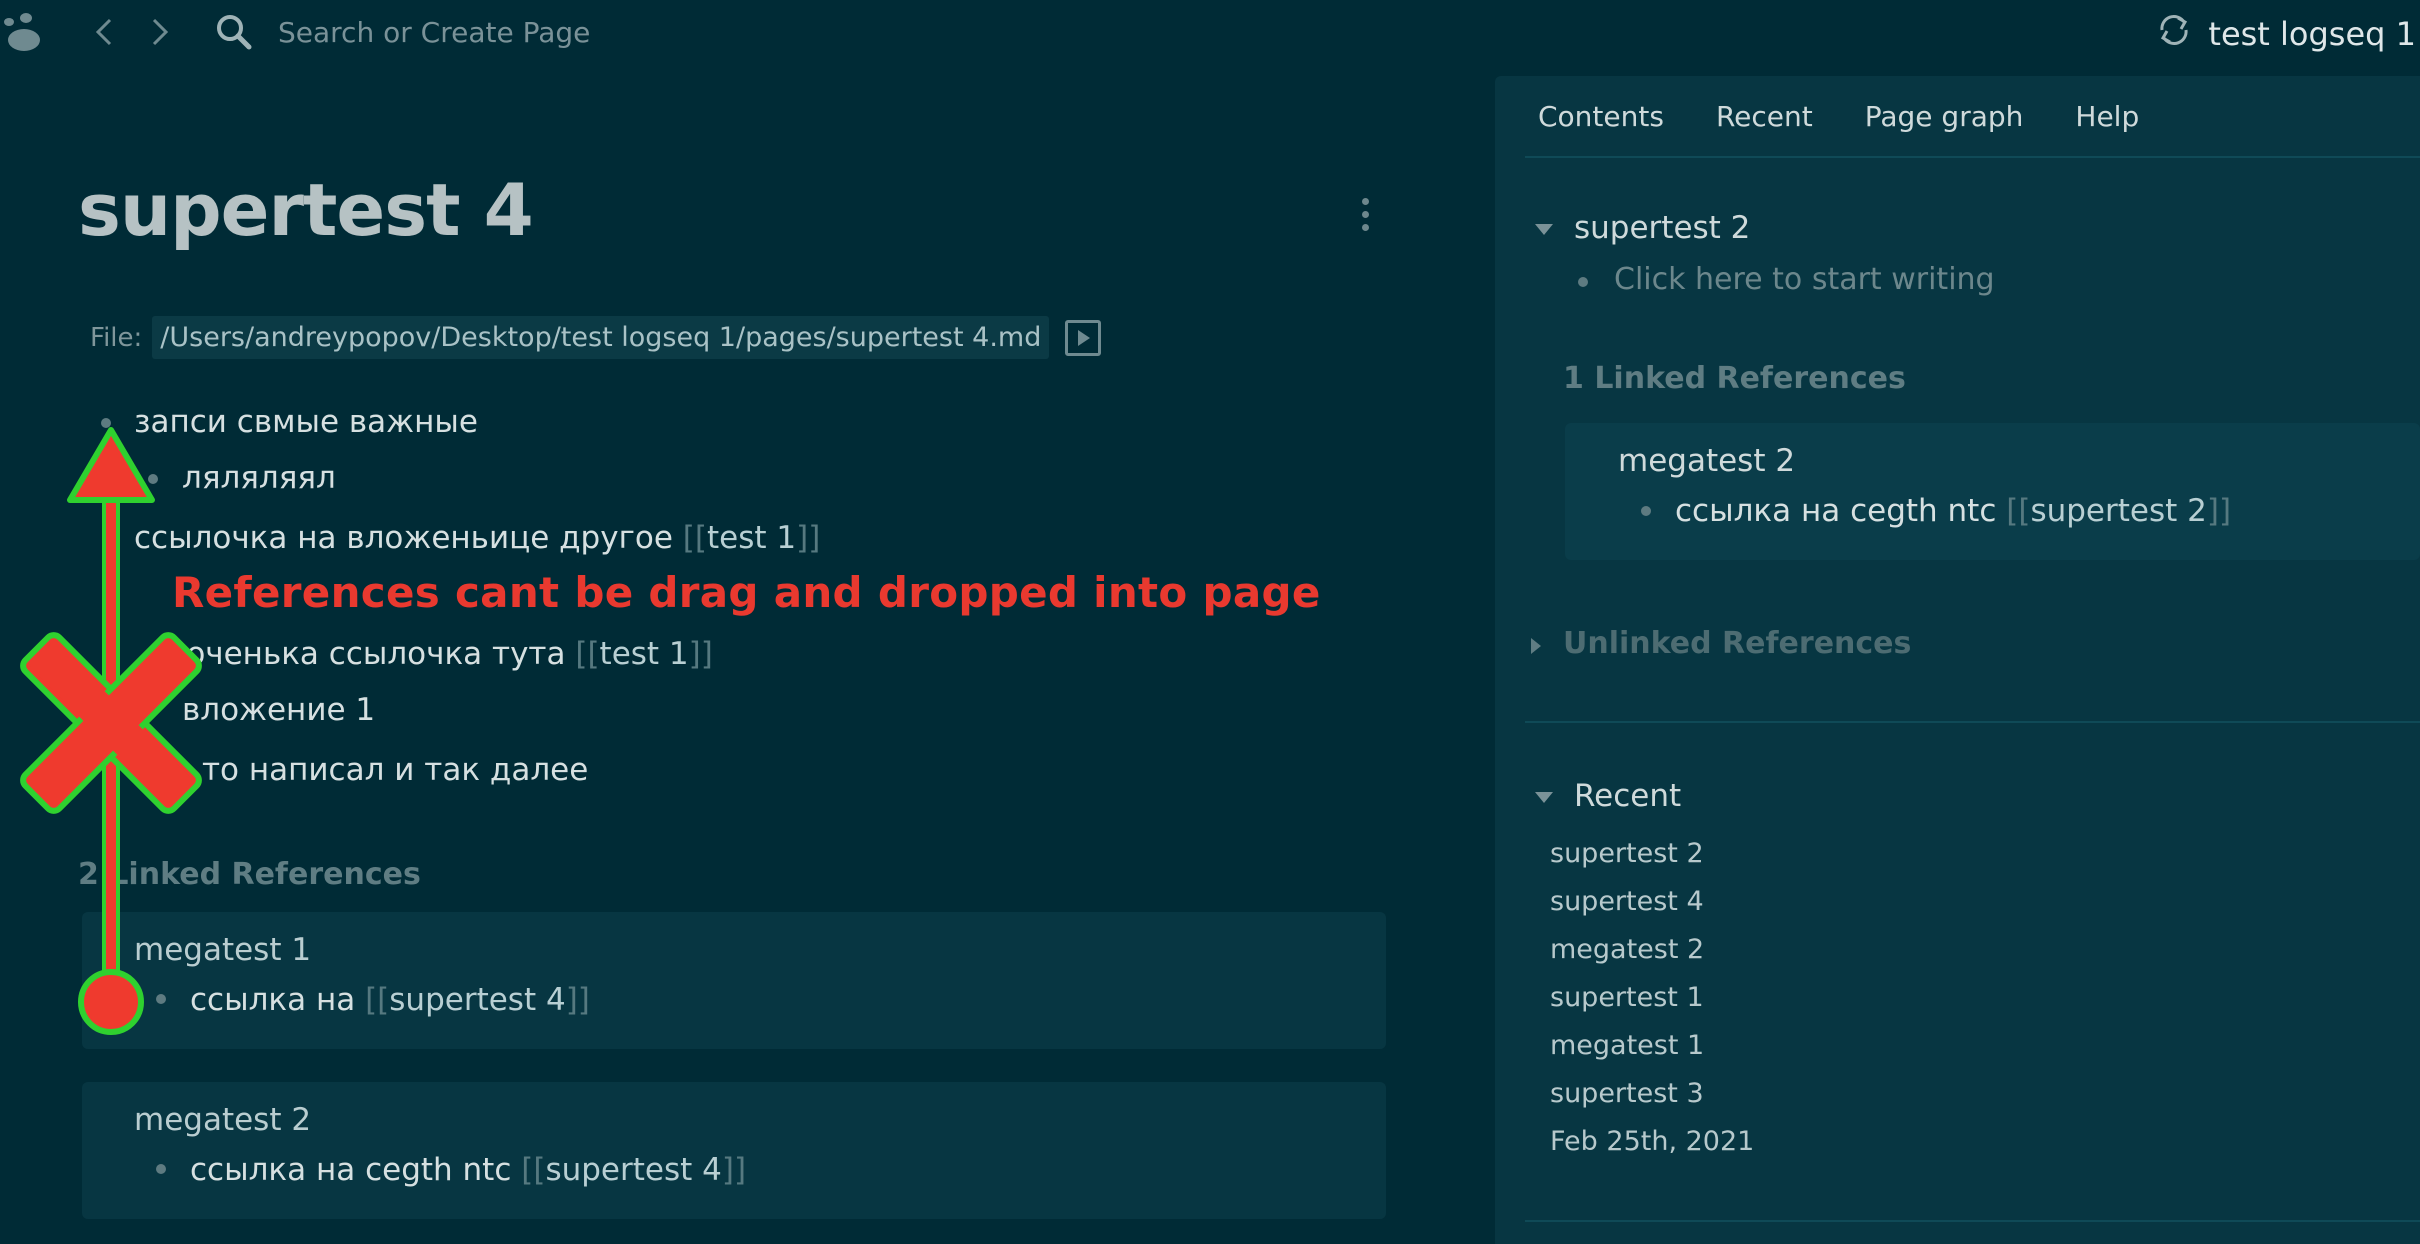 The height and width of the screenshot is (1244, 2420). I want to click on reference-block: ссылка на cegth ntc [[supertest 2]], so click(1953, 511).